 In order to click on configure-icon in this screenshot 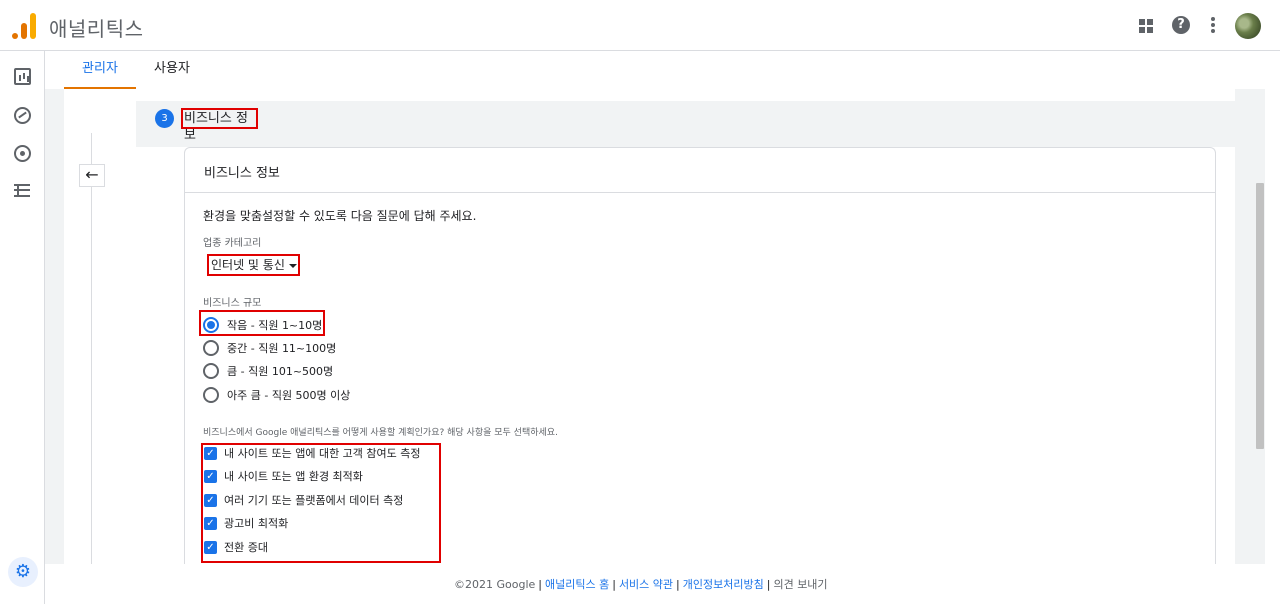, I will do `click(22, 190)`.